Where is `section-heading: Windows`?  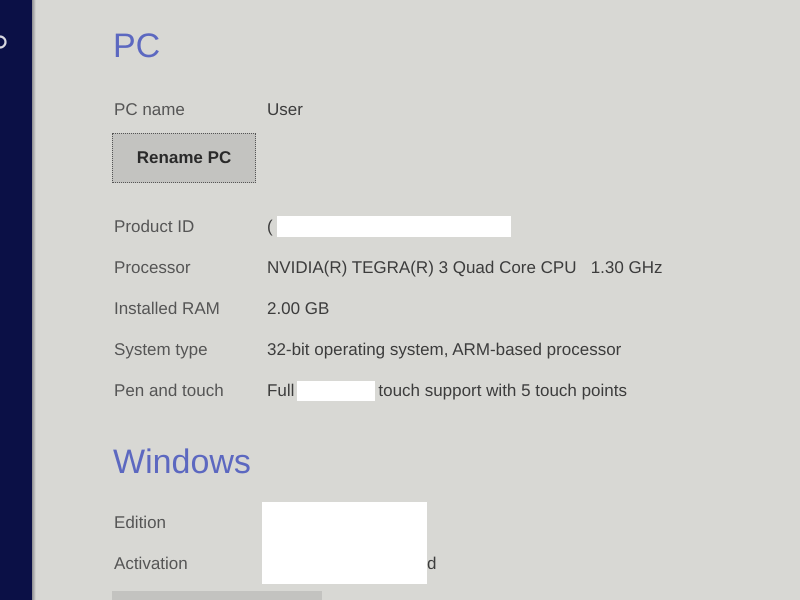
section-heading: Windows is located at coordinates (182, 462).